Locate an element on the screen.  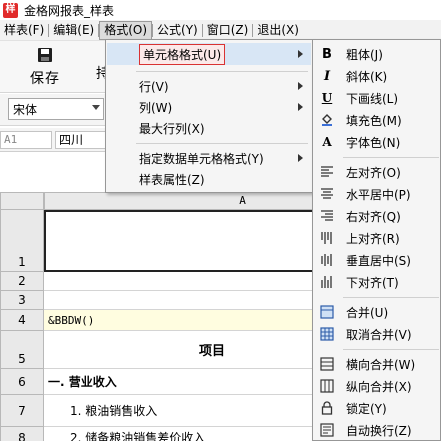
menu-item-wrap-text: 自动换行(Z) is located at coordinates (377, 430).